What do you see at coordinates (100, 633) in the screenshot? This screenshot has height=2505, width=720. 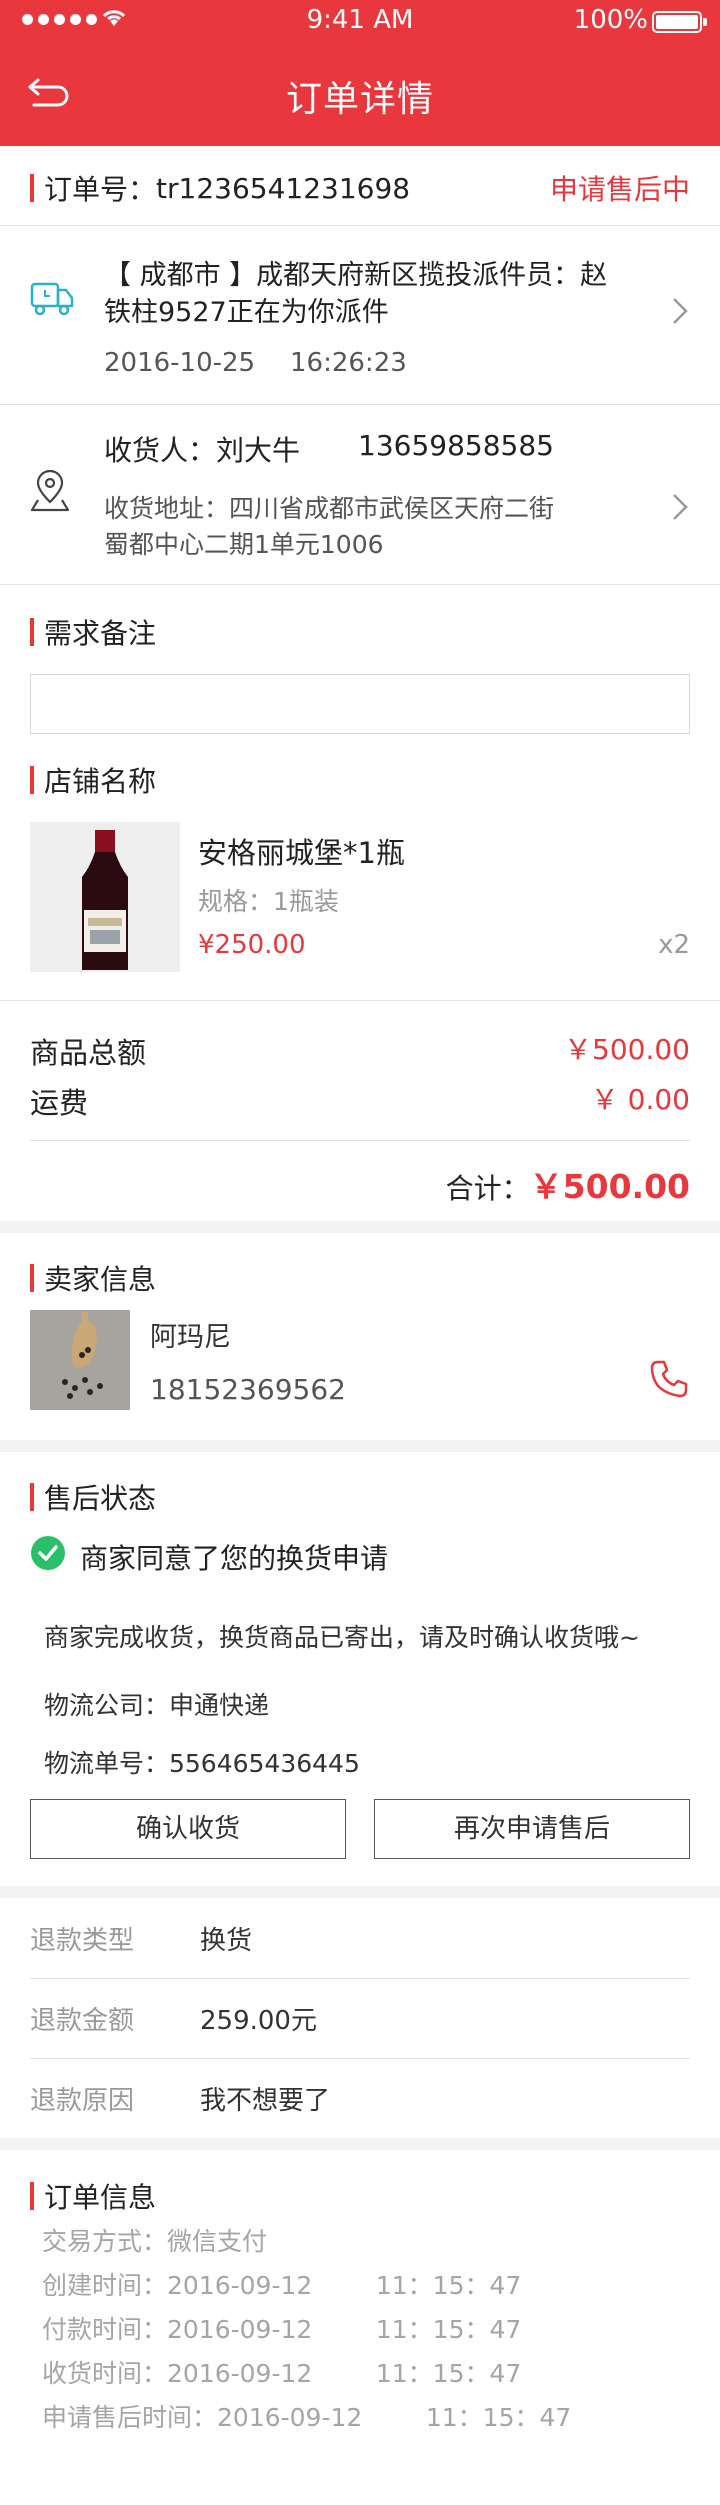 I see `remark-title: 需求备注` at bounding box center [100, 633].